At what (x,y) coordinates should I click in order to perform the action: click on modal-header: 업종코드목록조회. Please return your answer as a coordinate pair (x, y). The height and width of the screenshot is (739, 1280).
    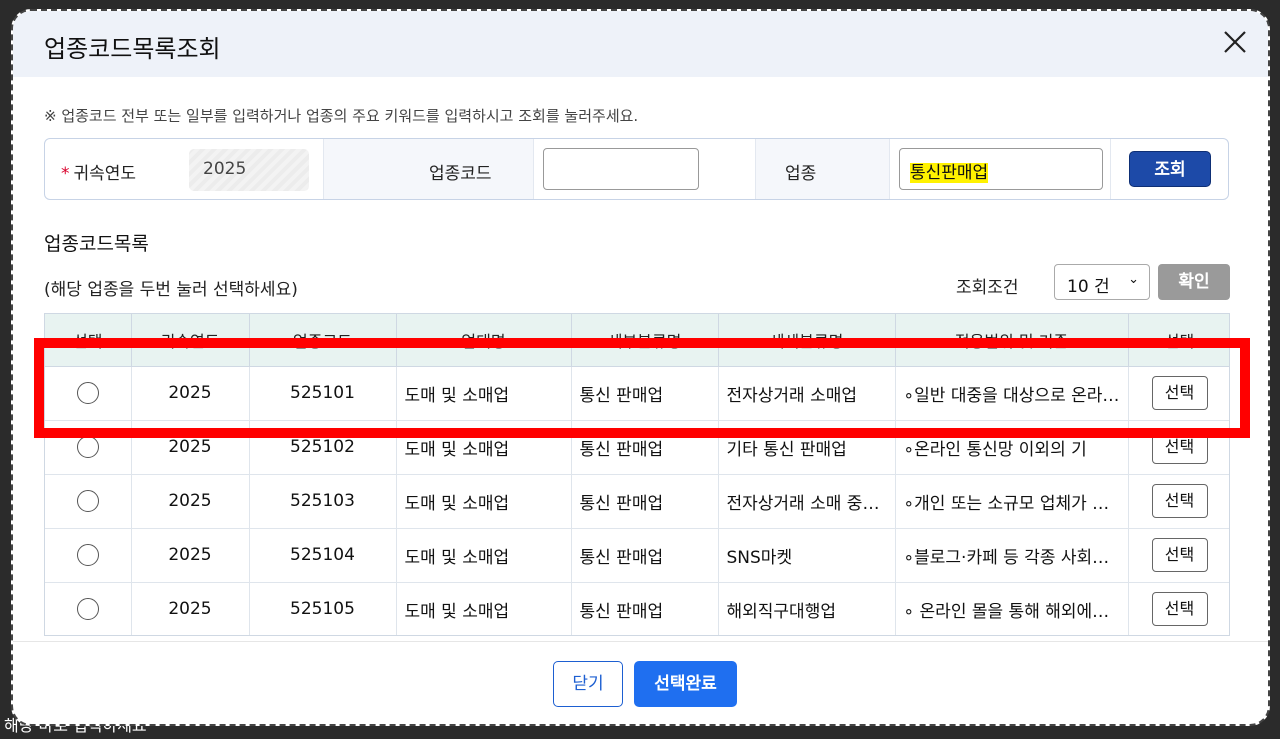
    Looking at the image, I should click on (640, 44).